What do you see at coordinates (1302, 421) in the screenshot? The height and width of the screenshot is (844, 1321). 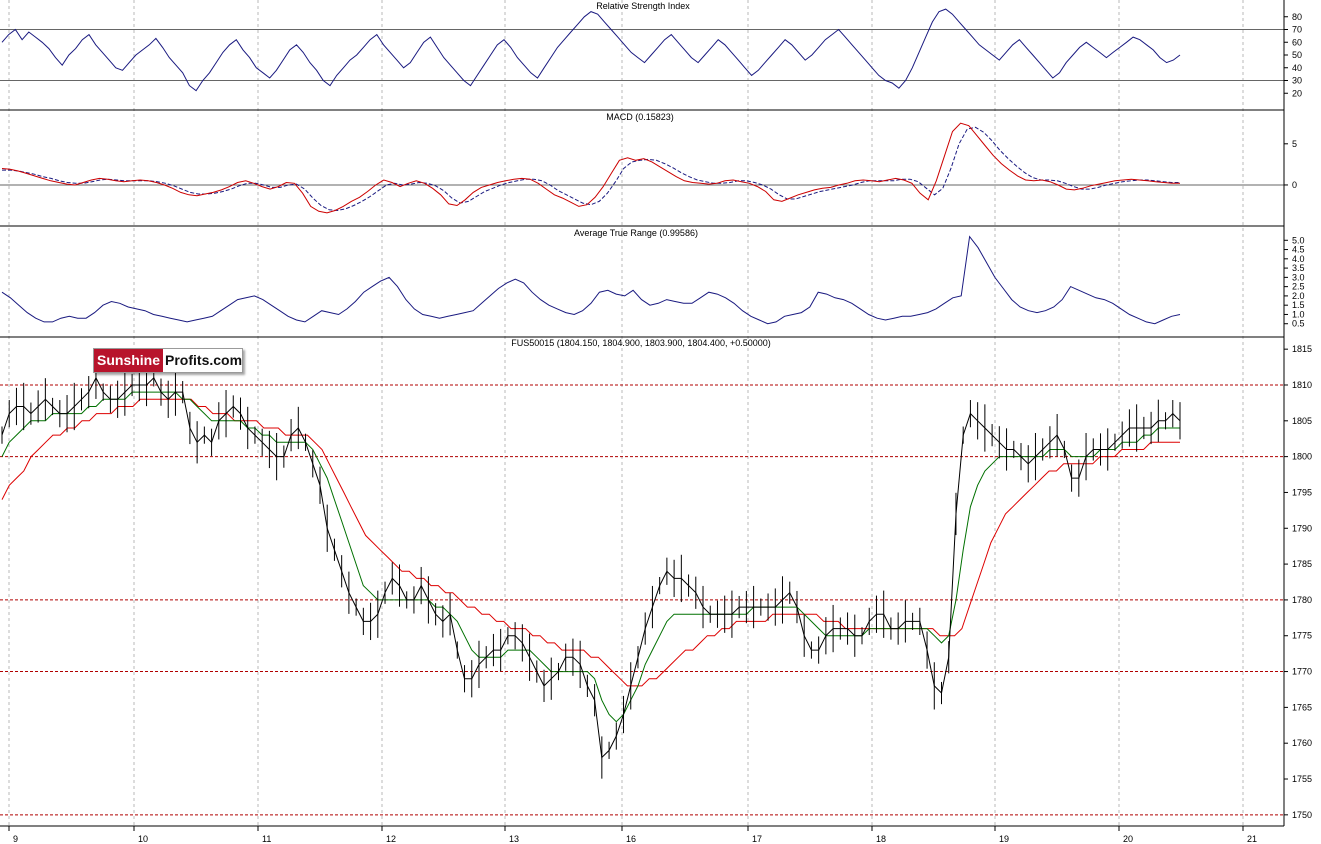 I see `price-tick-label: 1805` at bounding box center [1302, 421].